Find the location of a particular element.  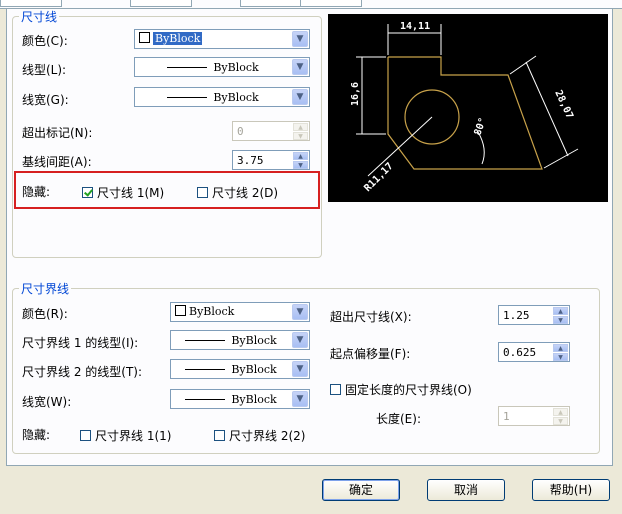

ext-lineweight-value: ByBlock is located at coordinates (254, 399).